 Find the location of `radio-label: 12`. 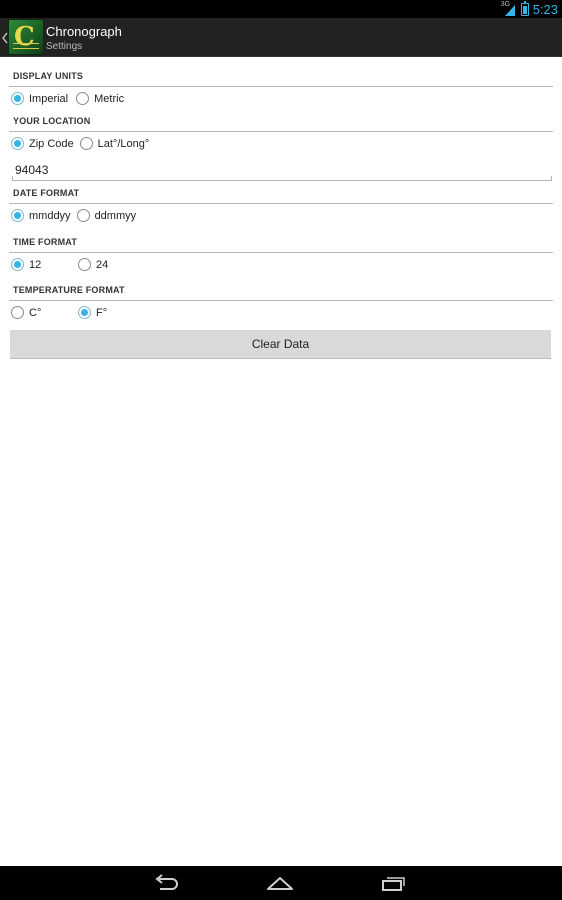

radio-label: 12 is located at coordinates (35, 264).